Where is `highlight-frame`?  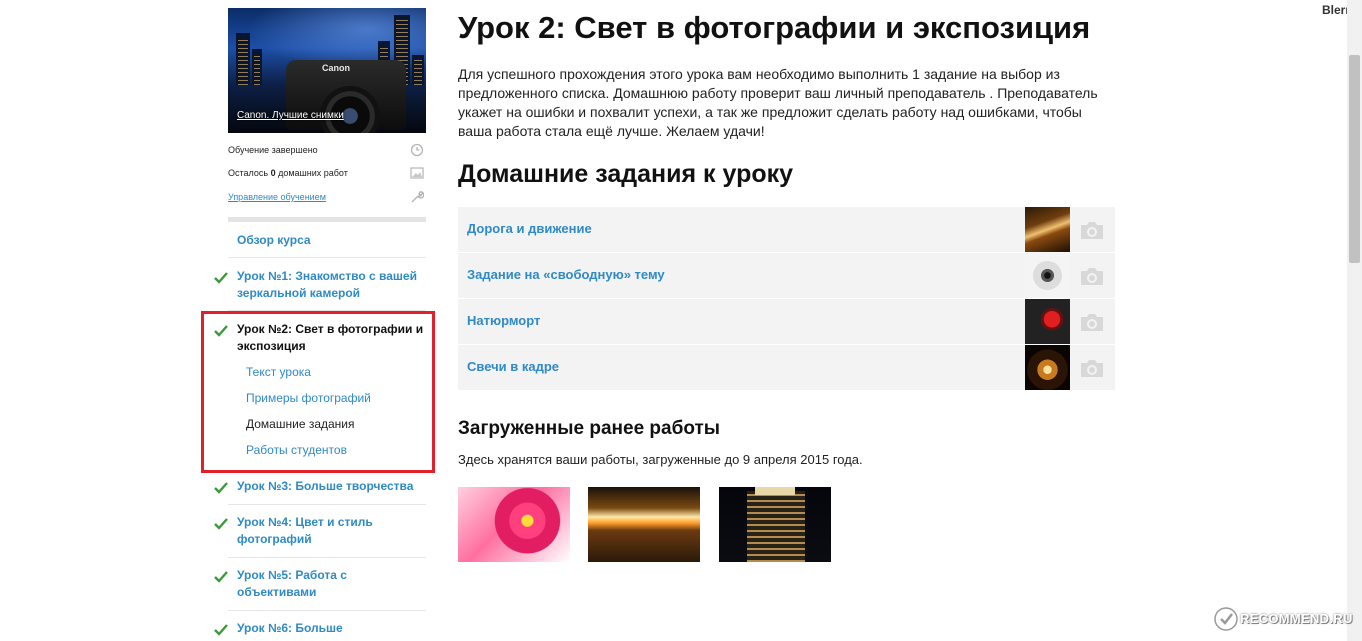
highlight-frame is located at coordinates (318, 392).